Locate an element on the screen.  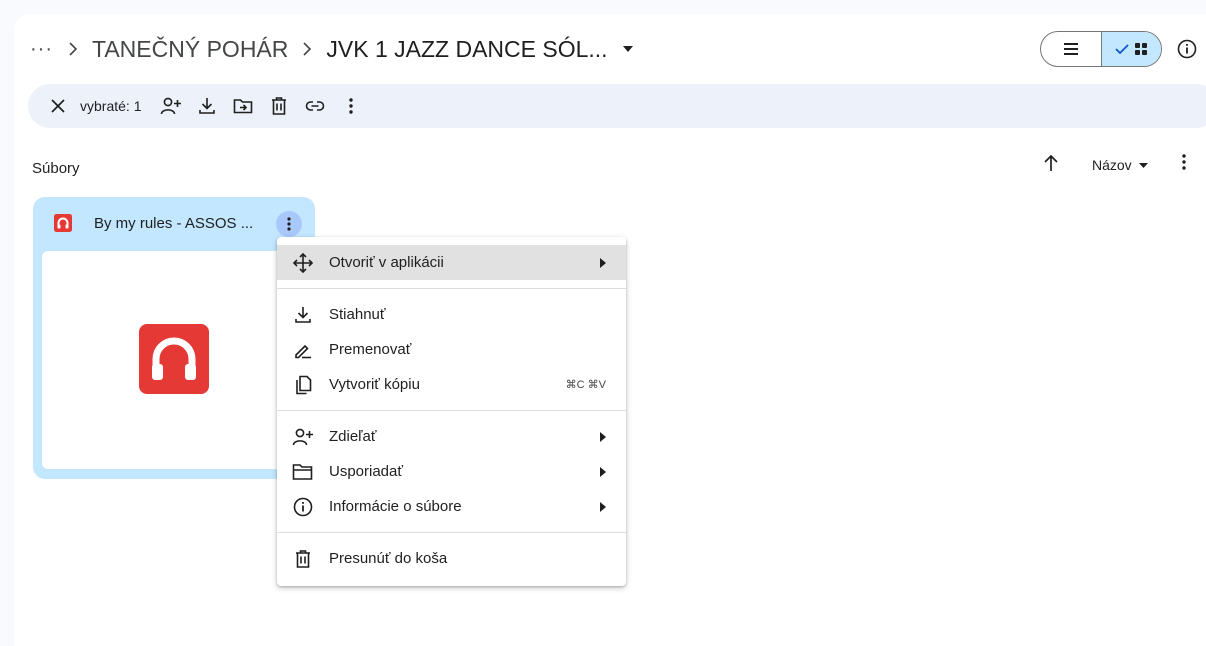
menu-item-rename: Premenovať is located at coordinates (451, 349).